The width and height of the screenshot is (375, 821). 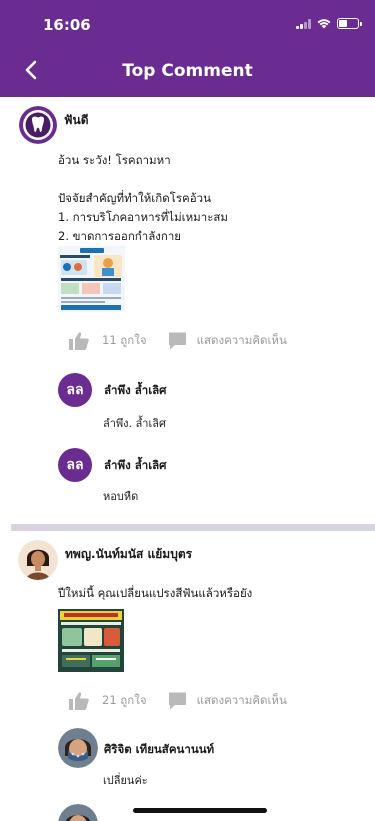 I want to click on reply-author: ศิริจิต เทียนสัคนานนท์, so click(x=159, y=749).